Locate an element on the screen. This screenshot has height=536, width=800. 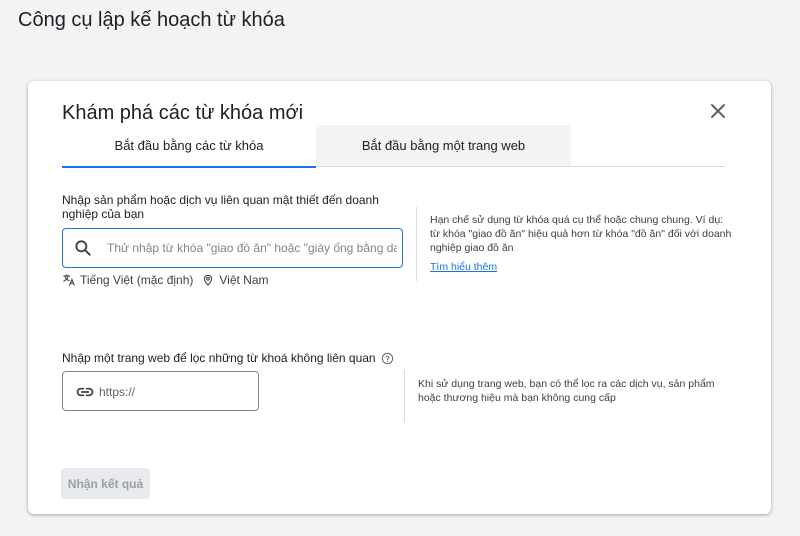
location-pin-icon is located at coordinates (208, 280).